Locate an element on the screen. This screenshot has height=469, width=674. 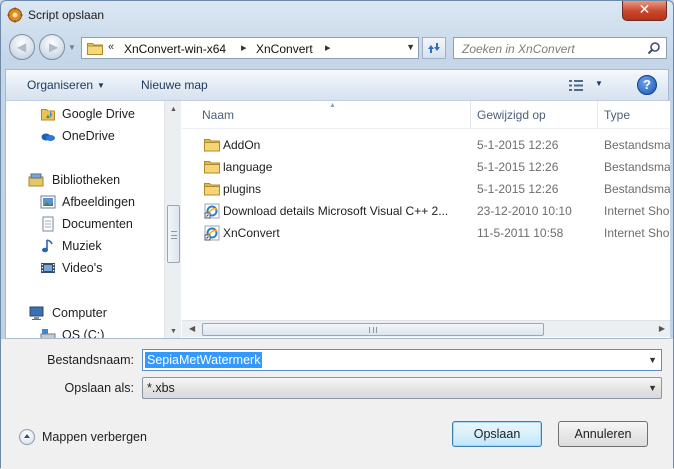
back-arrow-icon: ◀ is located at coordinates (22, 47).